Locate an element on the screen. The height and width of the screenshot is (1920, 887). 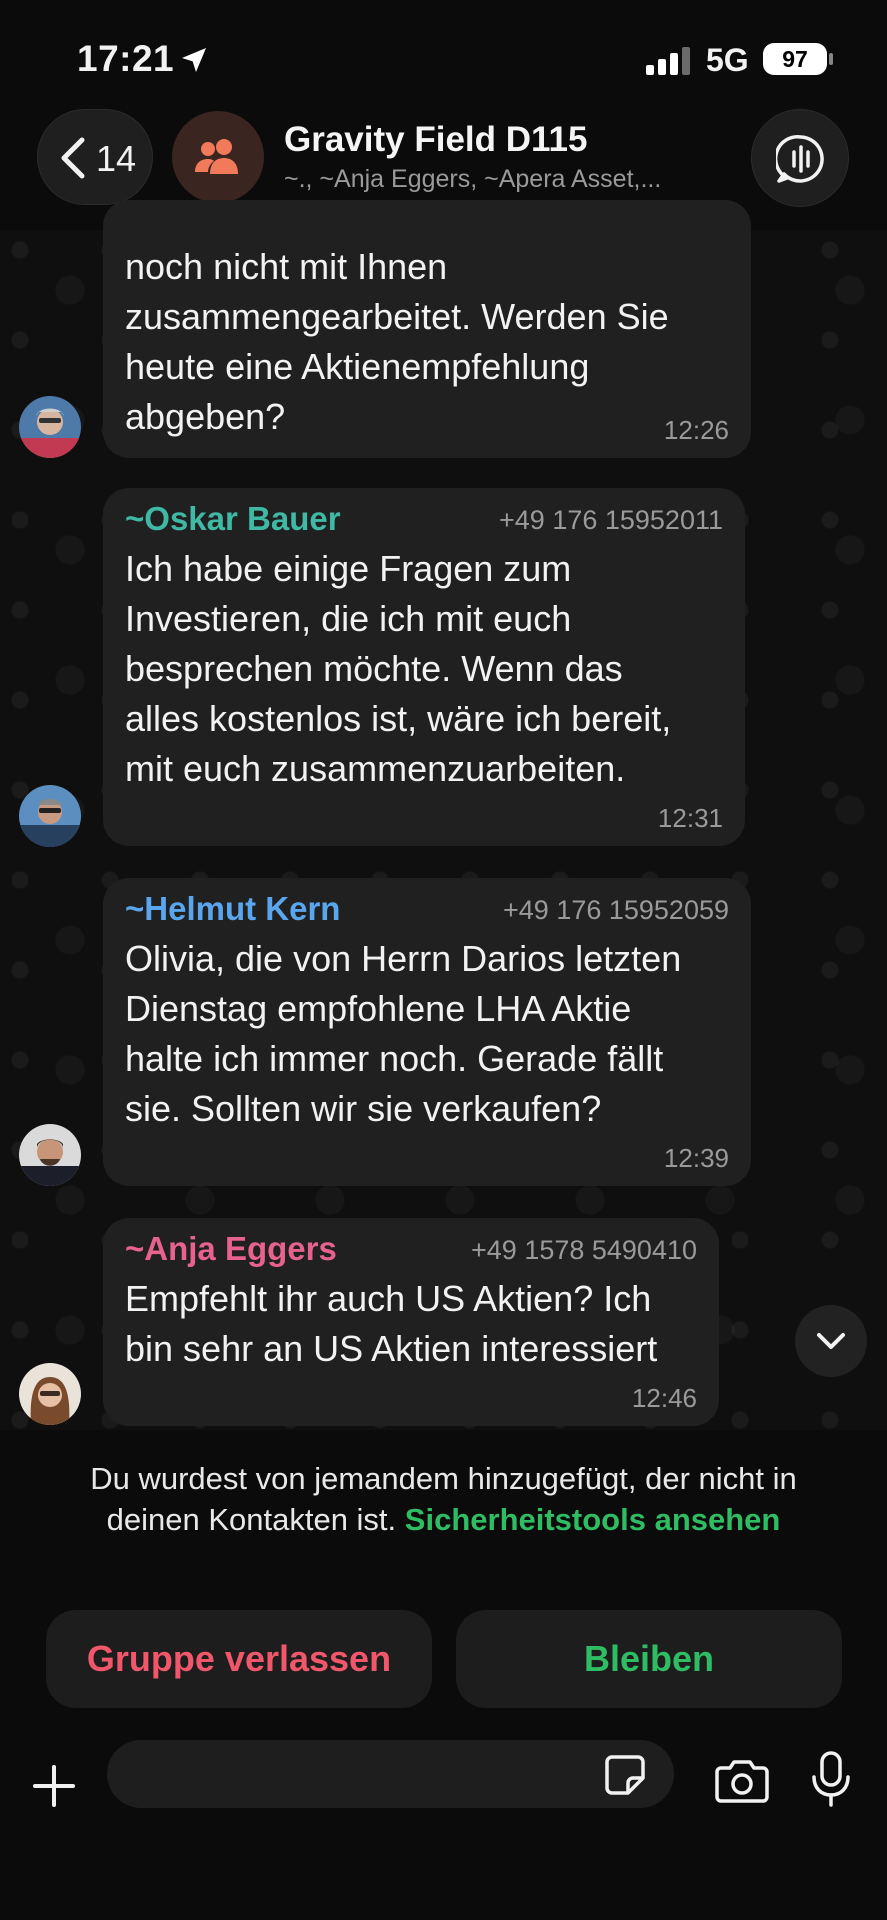
message-line: besprechen möchte. Wenn das is located at coordinates (374, 668).